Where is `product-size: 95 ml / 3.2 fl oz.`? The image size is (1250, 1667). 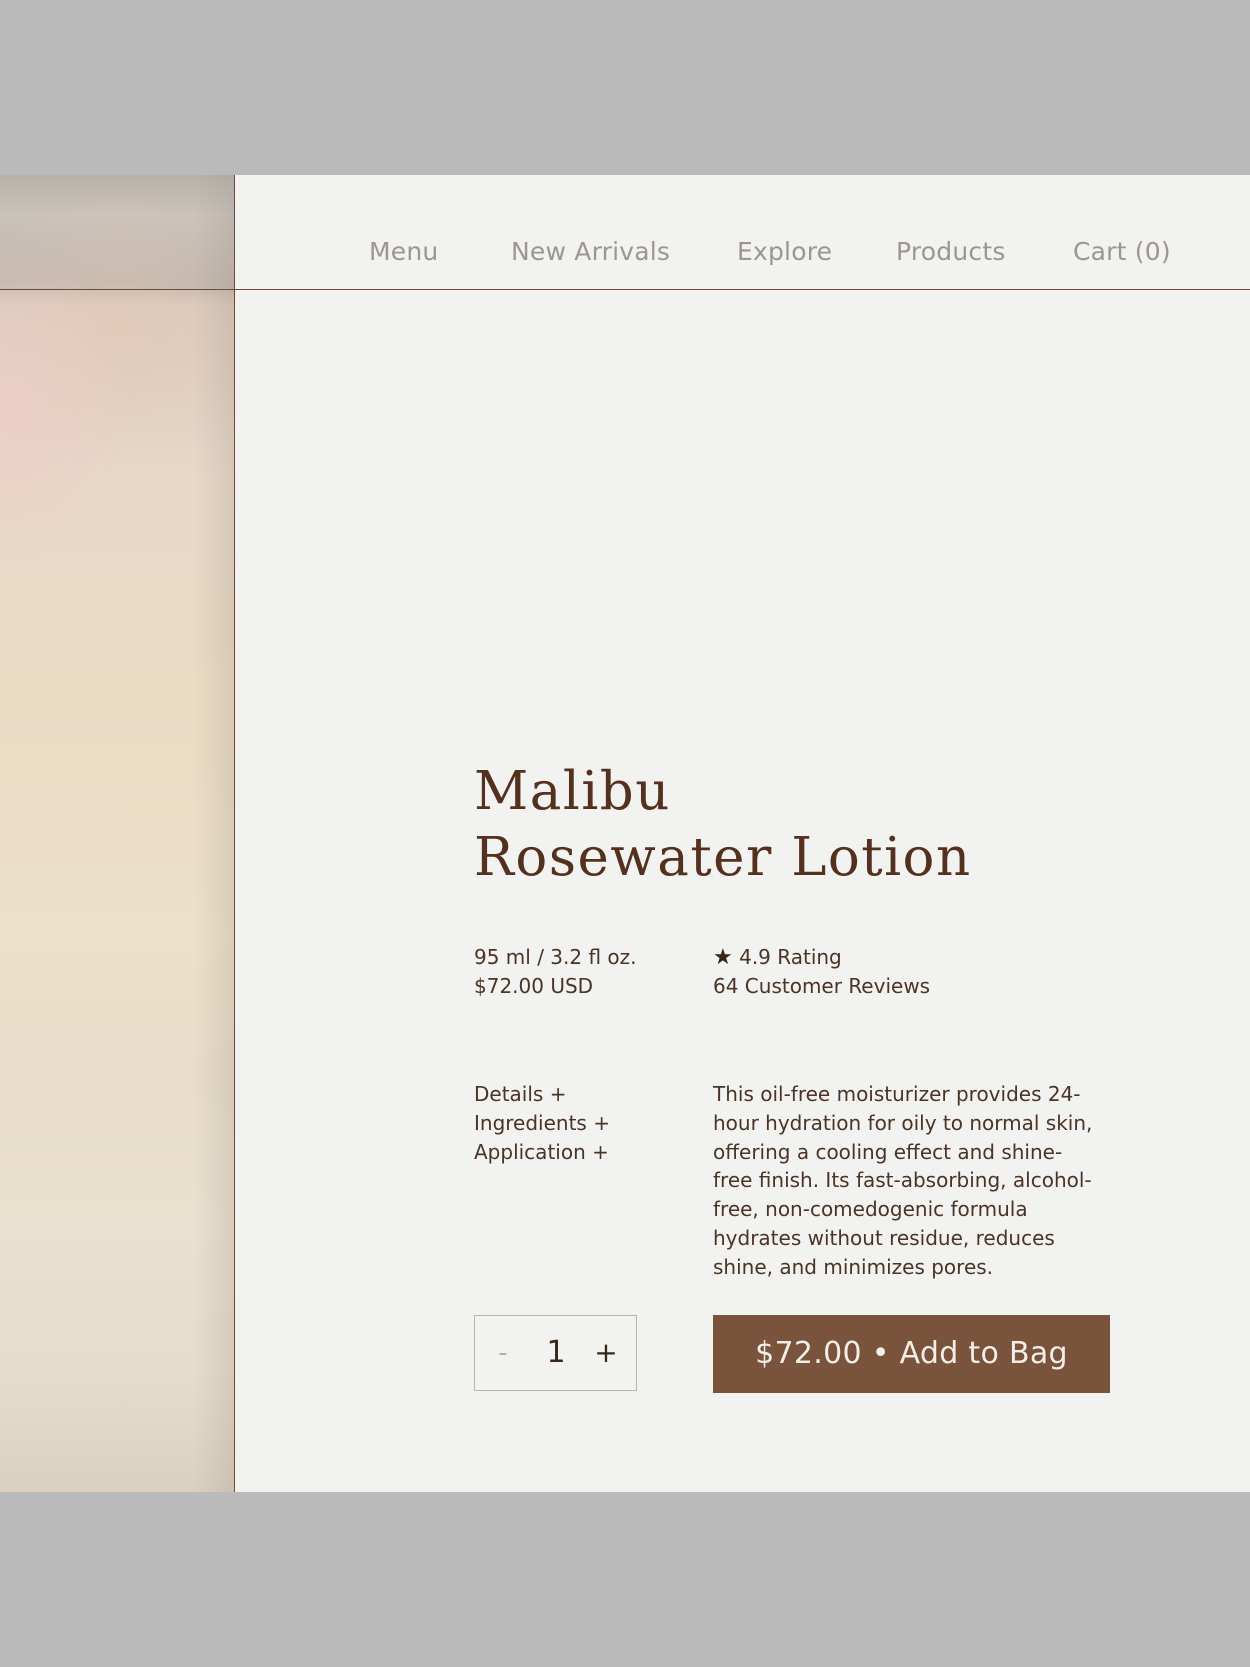
product-size: 95 ml / 3.2 fl oz. is located at coordinates (555, 957).